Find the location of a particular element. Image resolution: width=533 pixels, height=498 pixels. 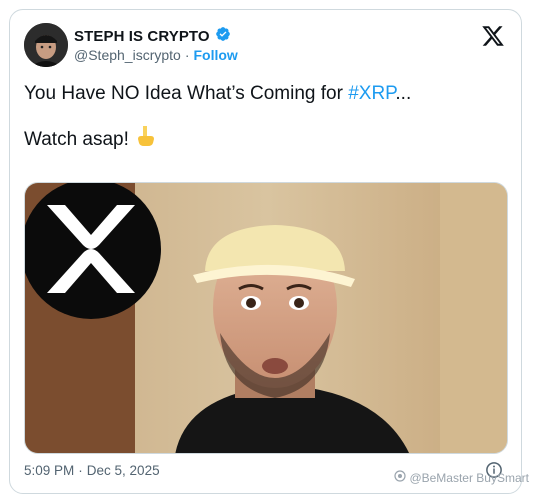

author-handle-row: @Steph_iscrypto · Follow is located at coordinates (156, 55).